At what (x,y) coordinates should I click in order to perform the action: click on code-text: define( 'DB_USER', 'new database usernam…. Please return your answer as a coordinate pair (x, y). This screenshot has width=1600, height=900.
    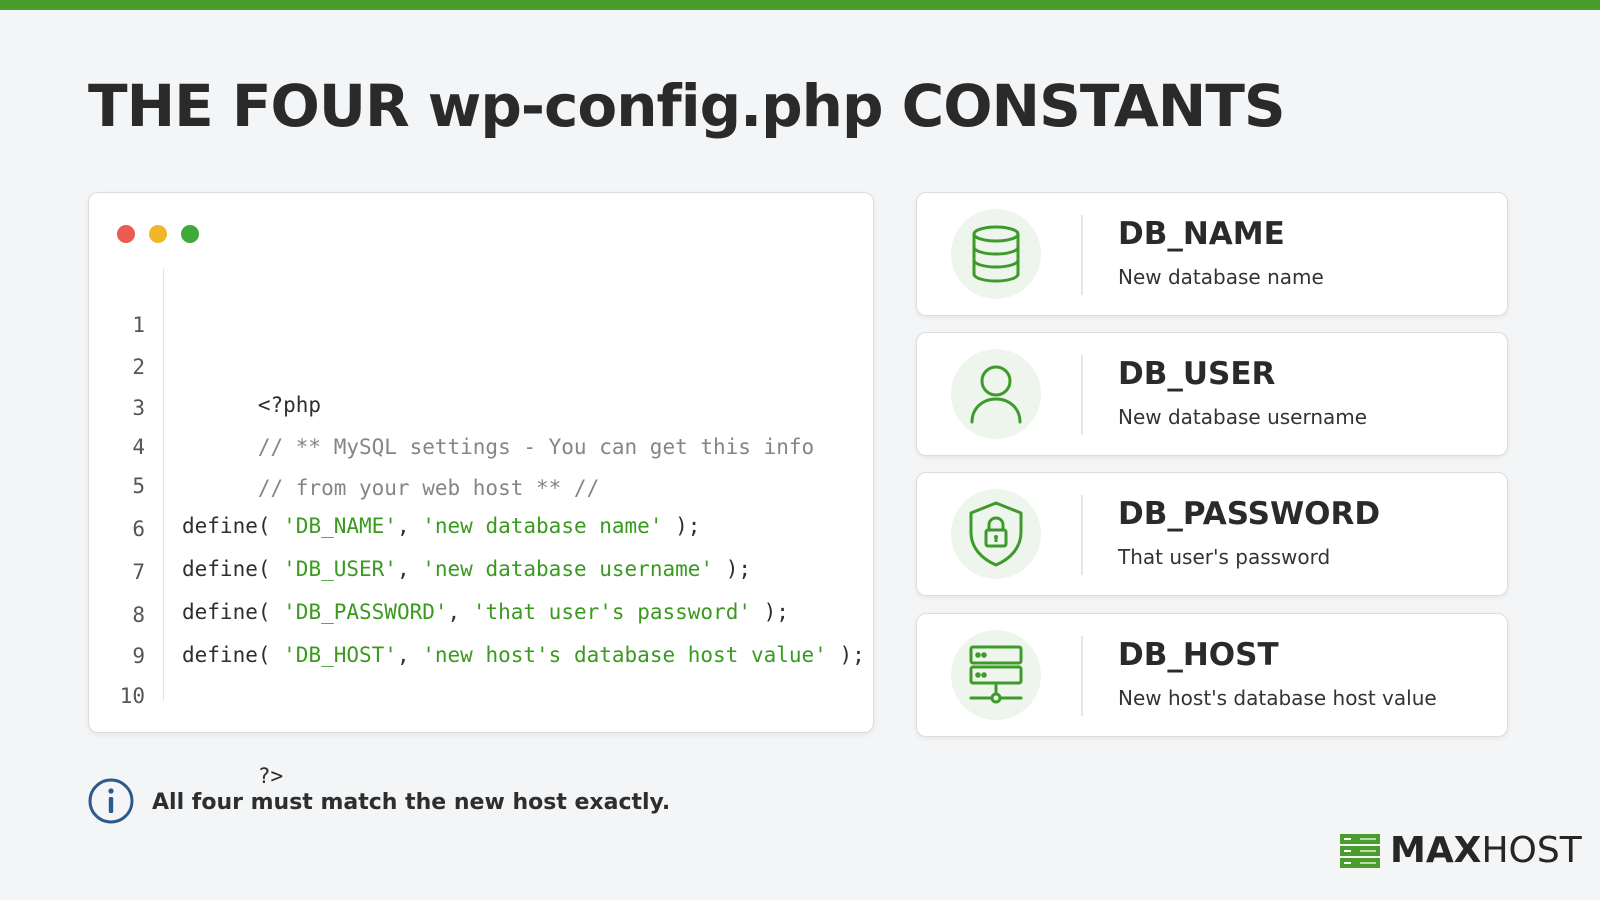
    Looking at the image, I should click on (466, 569).